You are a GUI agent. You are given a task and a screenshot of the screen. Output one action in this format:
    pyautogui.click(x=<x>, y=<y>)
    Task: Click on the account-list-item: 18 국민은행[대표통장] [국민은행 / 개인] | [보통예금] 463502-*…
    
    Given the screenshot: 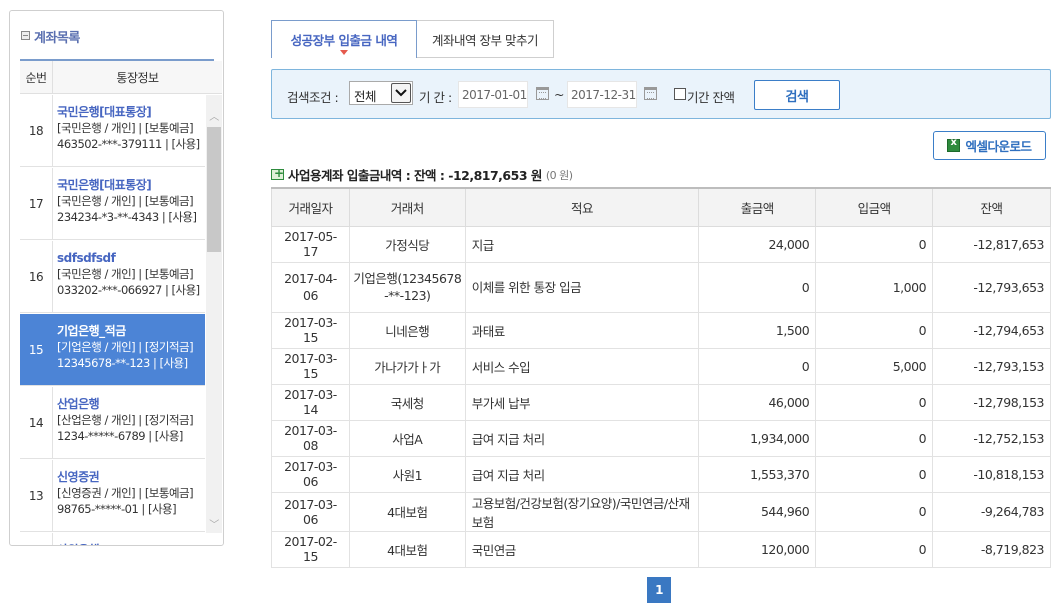 What is the action you would take?
    pyautogui.click(x=112, y=131)
    